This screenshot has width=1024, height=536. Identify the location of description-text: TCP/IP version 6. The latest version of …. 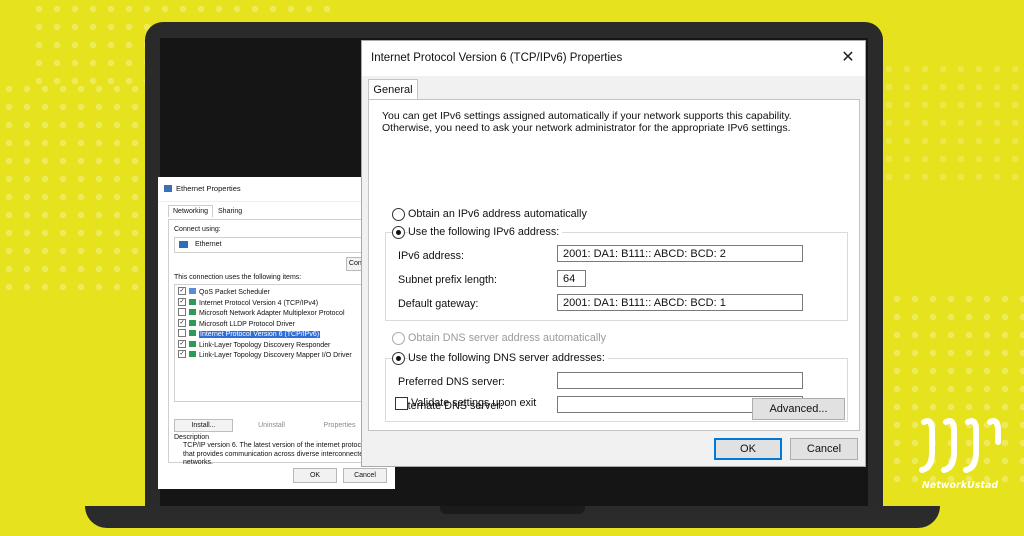
(278, 455).